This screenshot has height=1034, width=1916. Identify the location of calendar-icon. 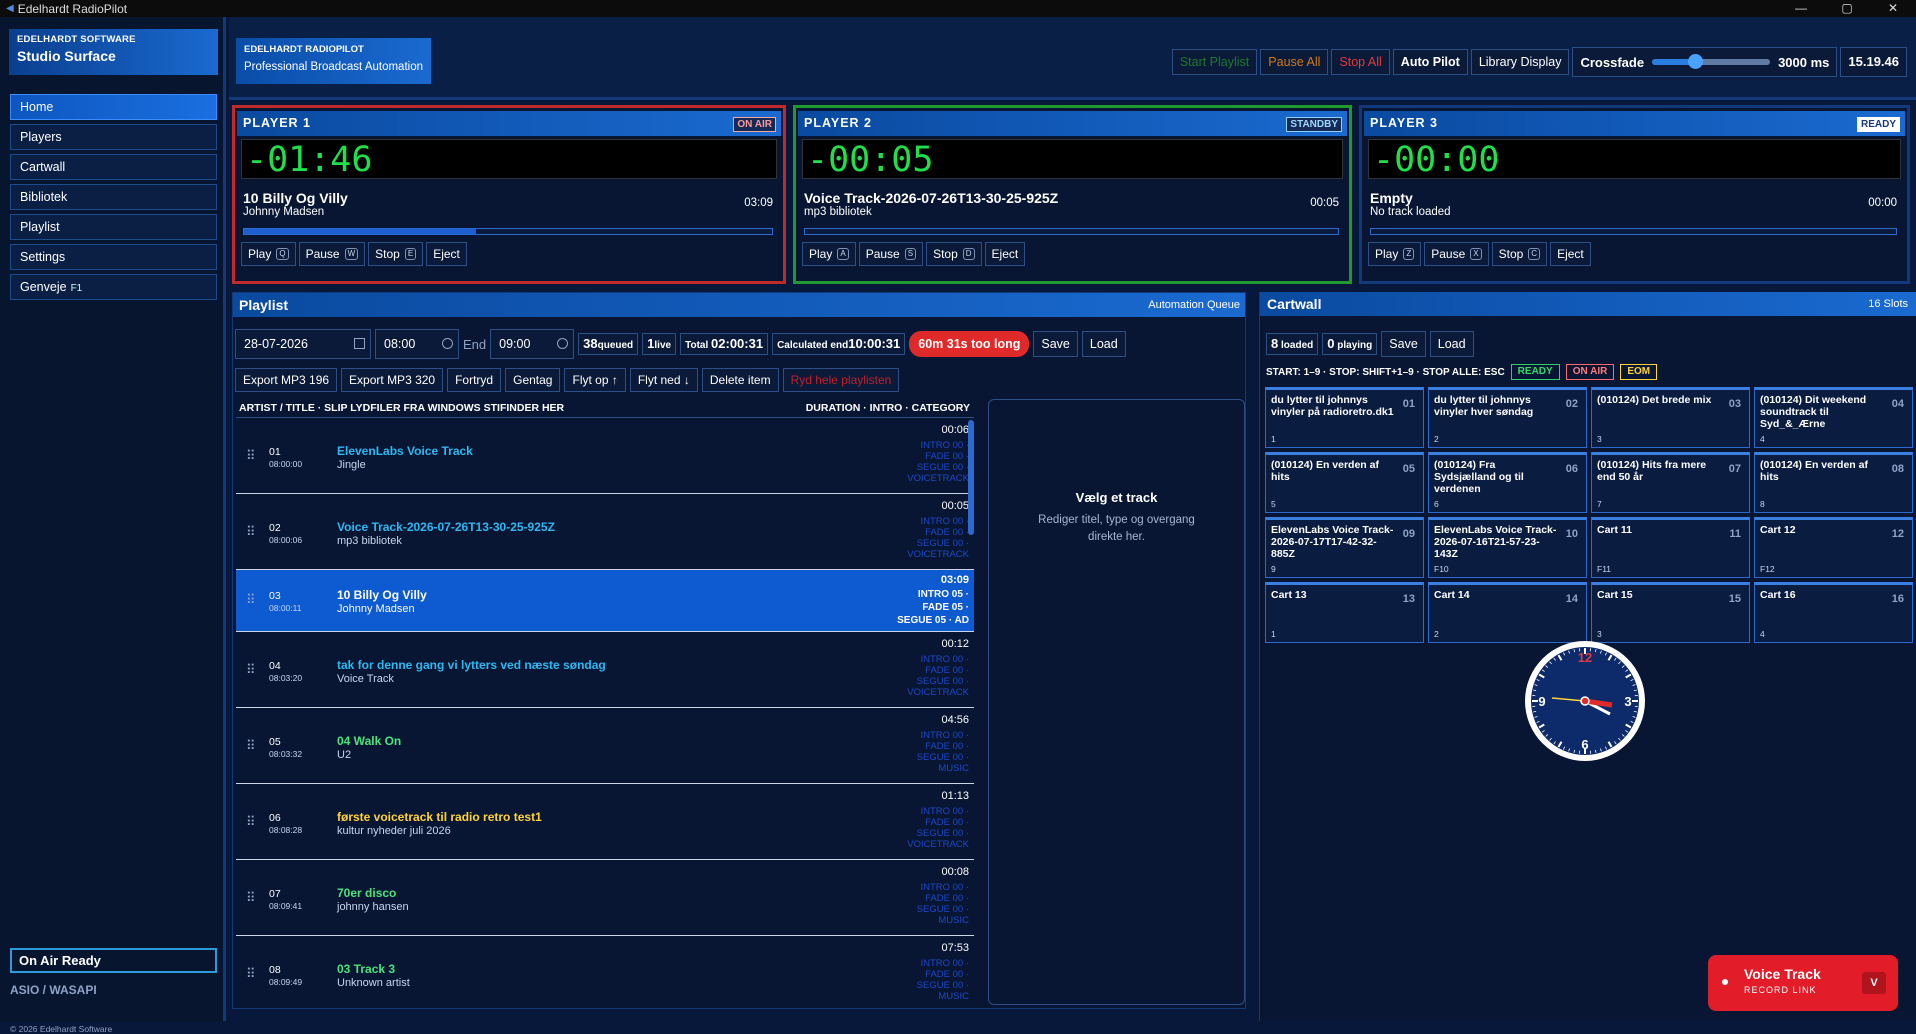
(359, 343).